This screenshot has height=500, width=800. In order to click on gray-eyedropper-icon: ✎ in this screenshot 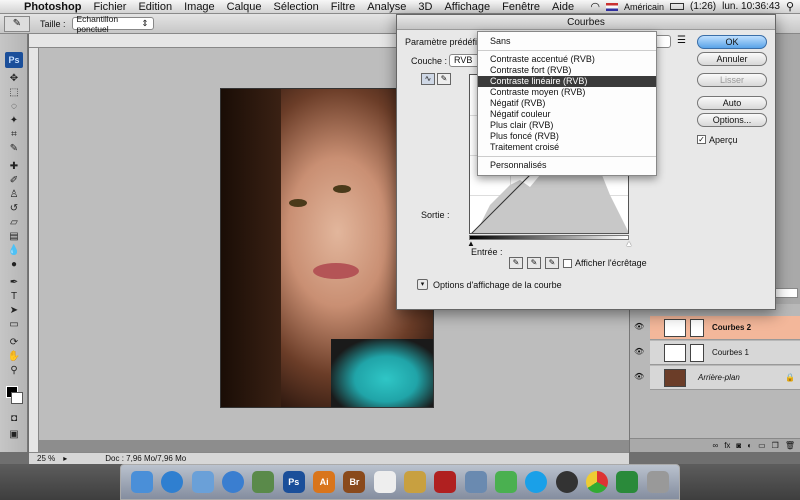, I will do `click(534, 263)`.